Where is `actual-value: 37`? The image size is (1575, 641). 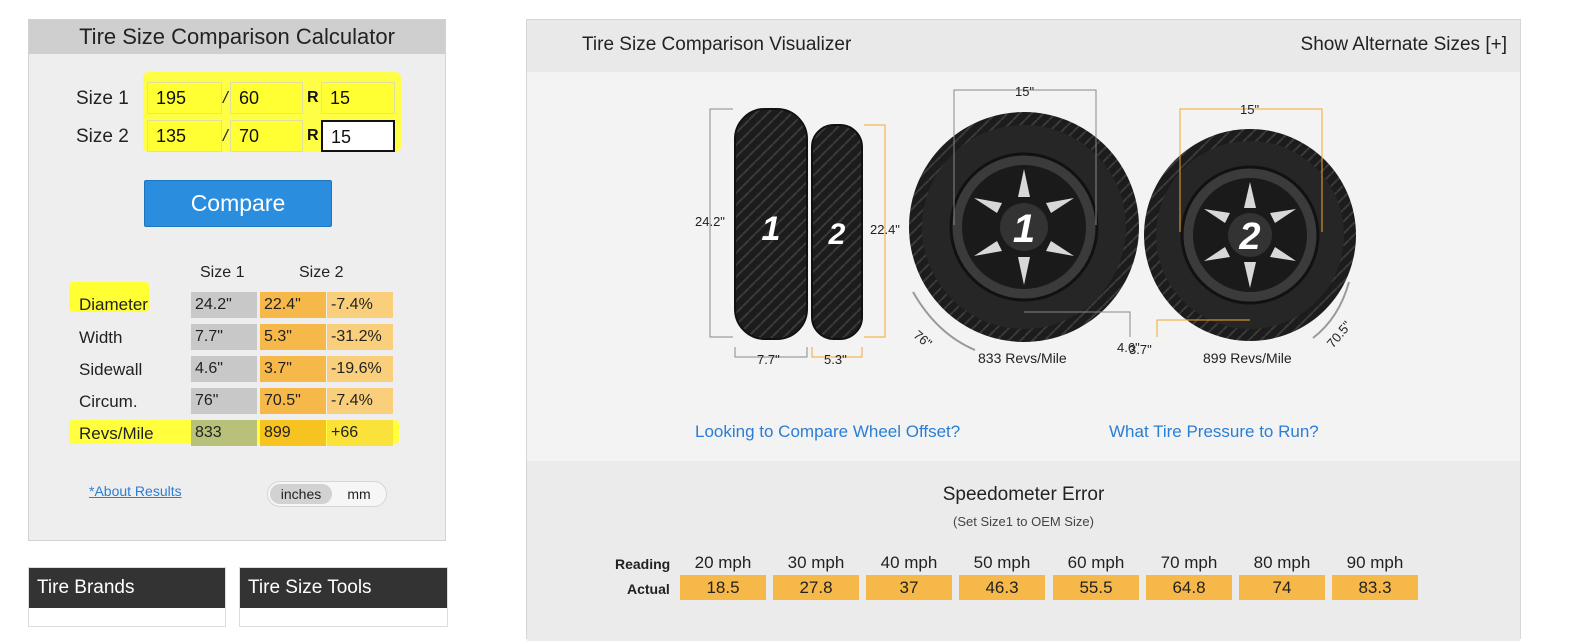 actual-value: 37 is located at coordinates (909, 587).